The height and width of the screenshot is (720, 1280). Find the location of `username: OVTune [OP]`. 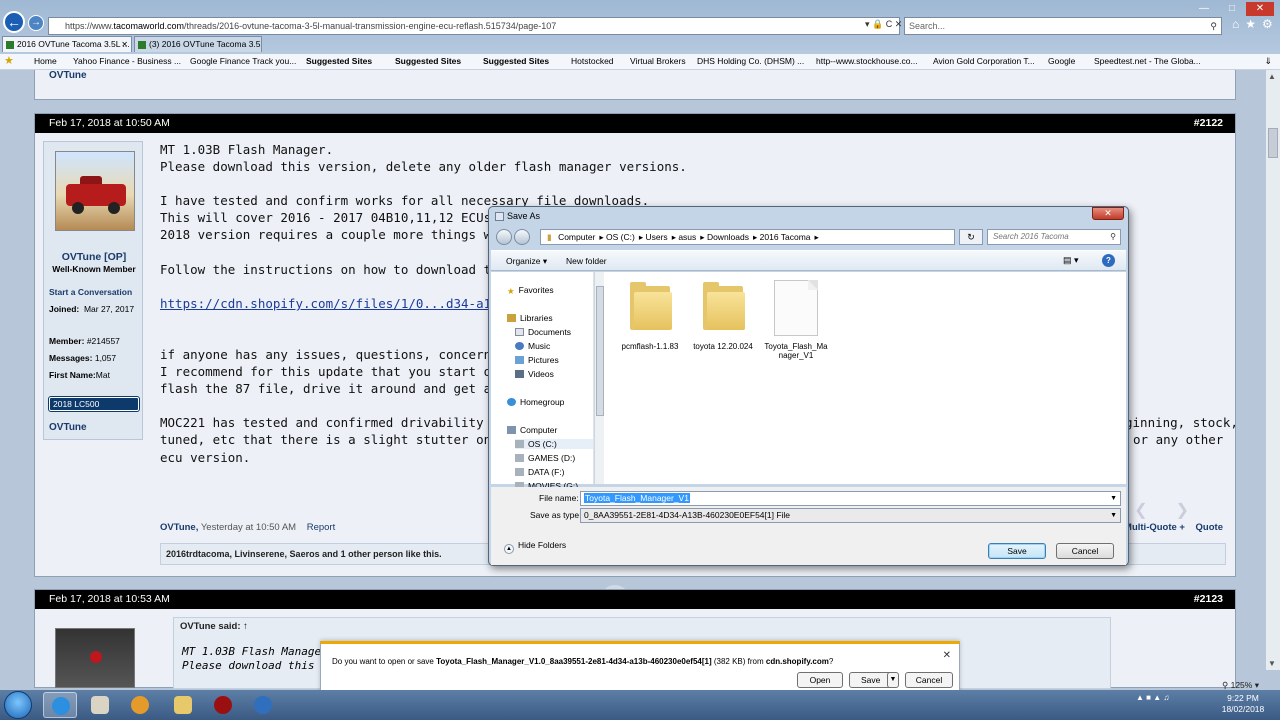

username: OVTune [OP] is located at coordinates (94, 257).